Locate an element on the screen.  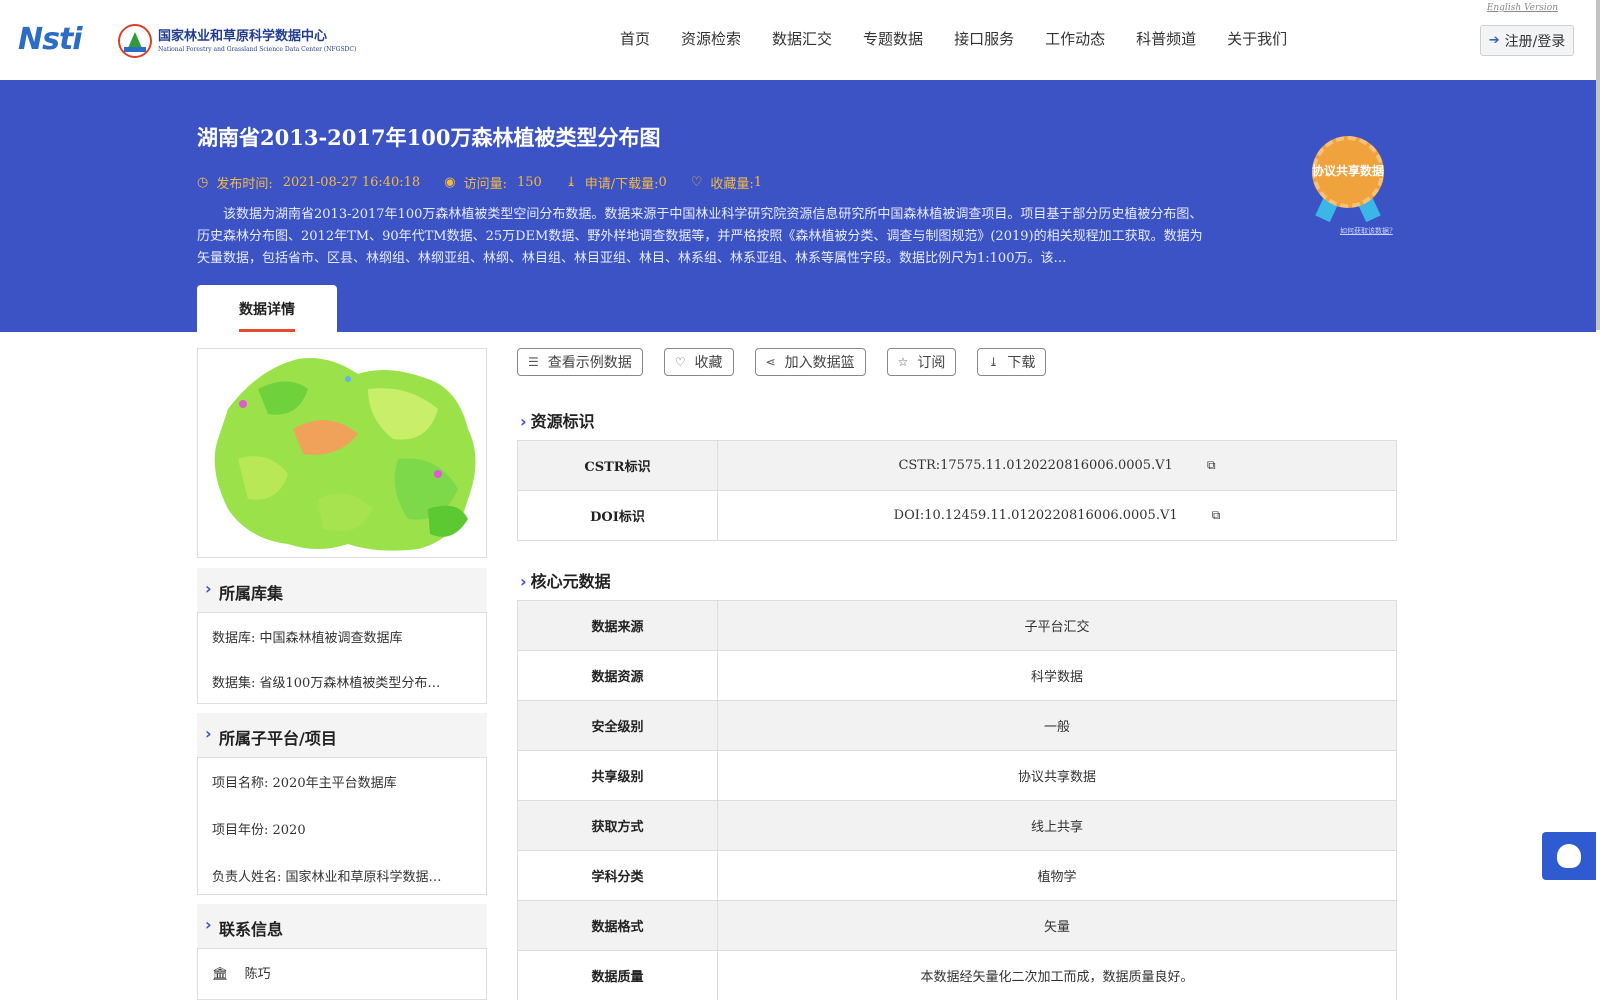
table-row: 数据格式 矢量 is located at coordinates (957, 925).